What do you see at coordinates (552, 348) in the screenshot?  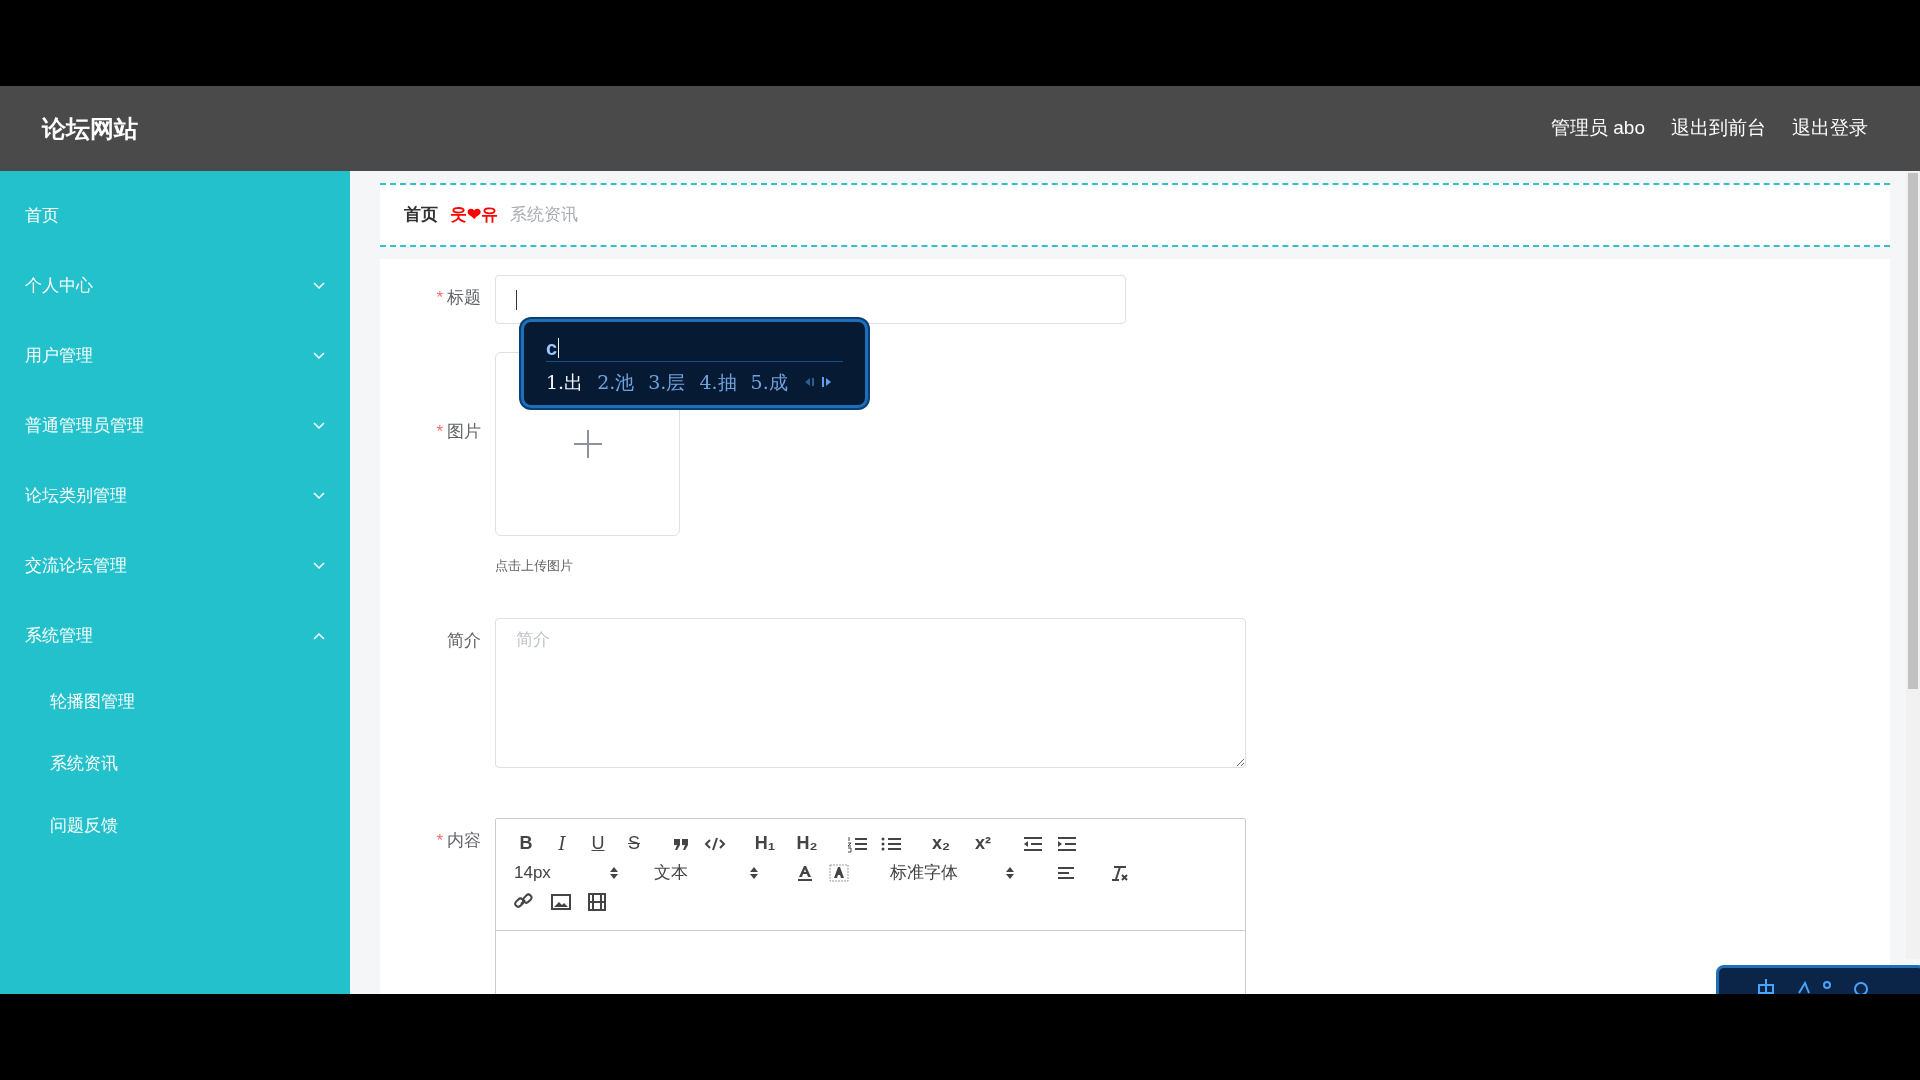 I see `ime-composition: c` at bounding box center [552, 348].